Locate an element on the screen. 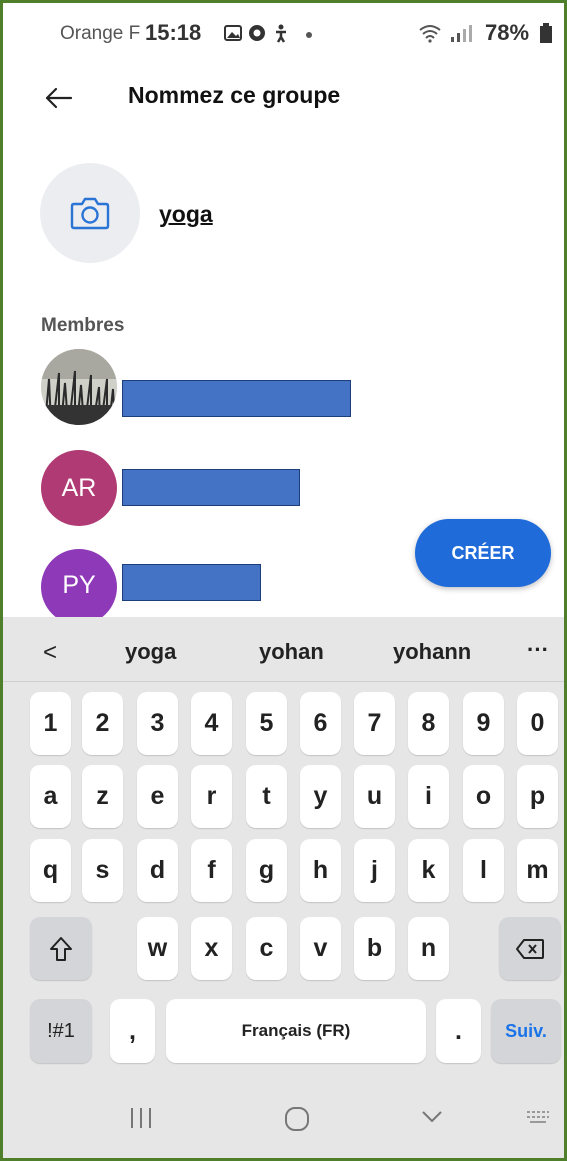 The image size is (567, 1161). shift-icon is located at coordinates (61, 948).